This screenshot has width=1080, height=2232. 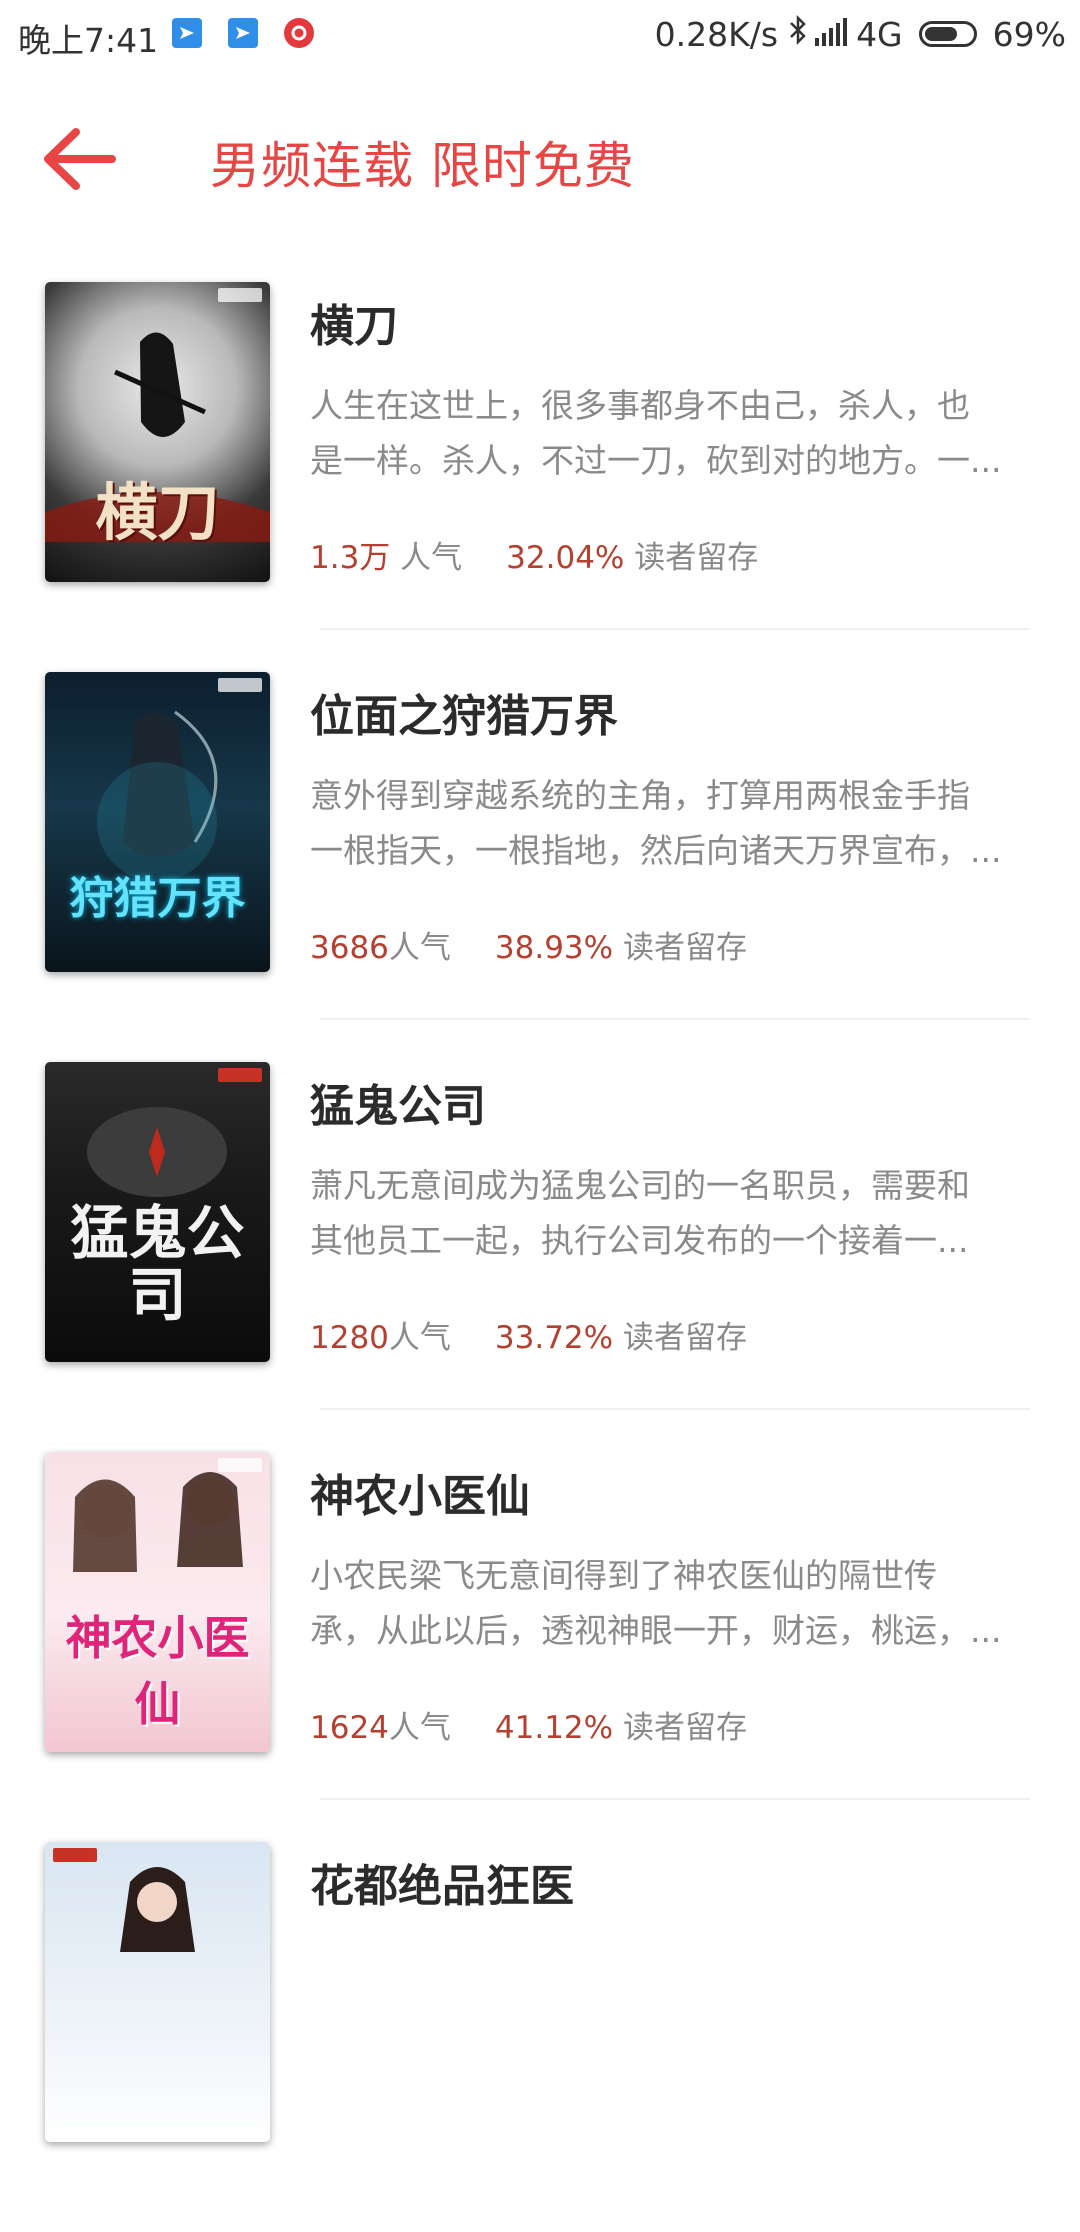 I want to click on book-cover, so click(x=157, y=1992).